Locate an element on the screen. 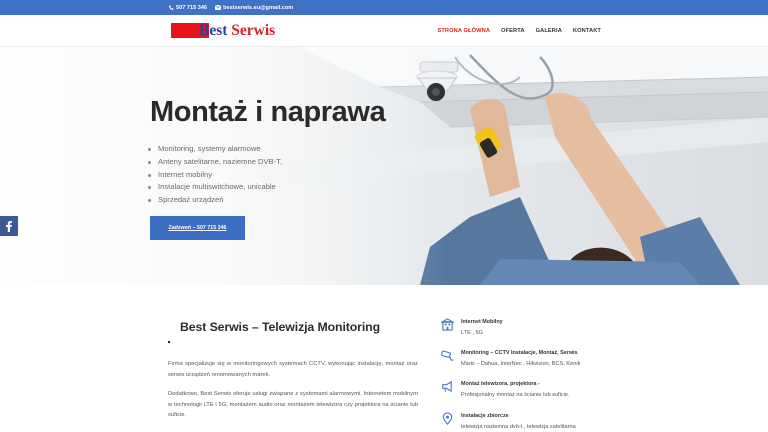 The width and height of the screenshot is (768, 432). list-item: Anteny satelitarne, naziemne DVB-T, is located at coordinates (215, 162).